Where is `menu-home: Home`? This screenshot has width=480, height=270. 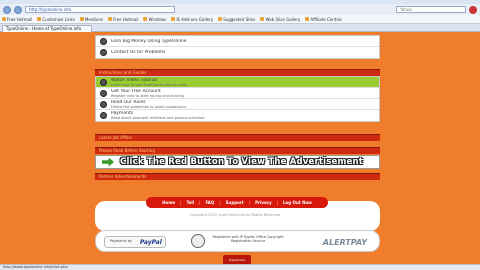
menu-home: Home is located at coordinates (168, 202).